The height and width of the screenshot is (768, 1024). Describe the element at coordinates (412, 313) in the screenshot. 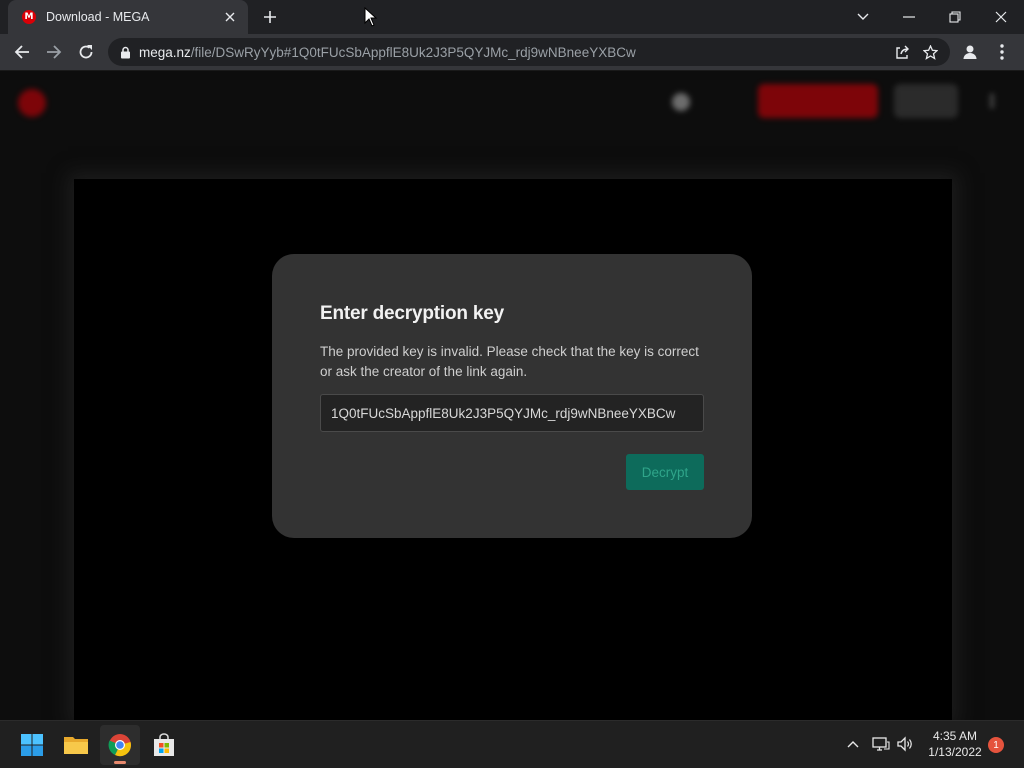

I see `dialog-title: Enter decryption key` at that location.